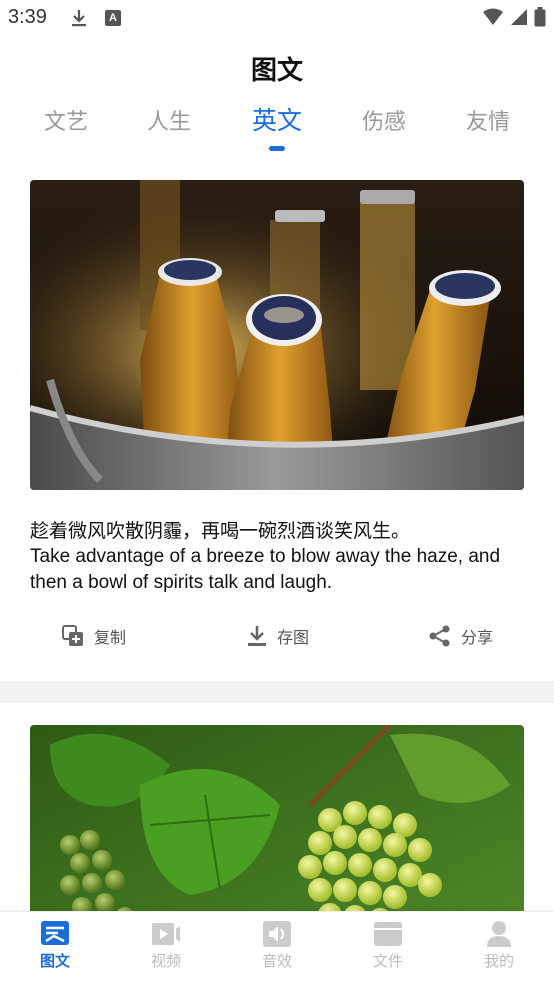 The height and width of the screenshot is (984, 554). Describe the element at coordinates (388, 934) in the screenshot. I see `folder-icon` at that location.